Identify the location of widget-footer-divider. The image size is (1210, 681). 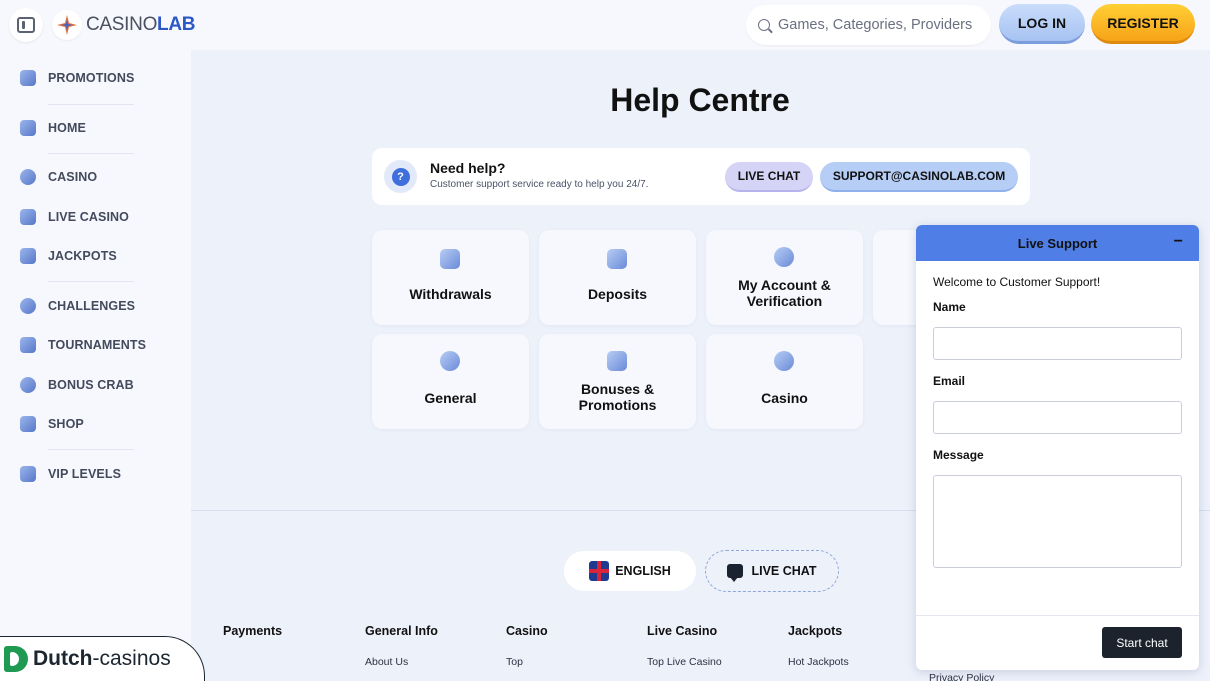
(1057, 615).